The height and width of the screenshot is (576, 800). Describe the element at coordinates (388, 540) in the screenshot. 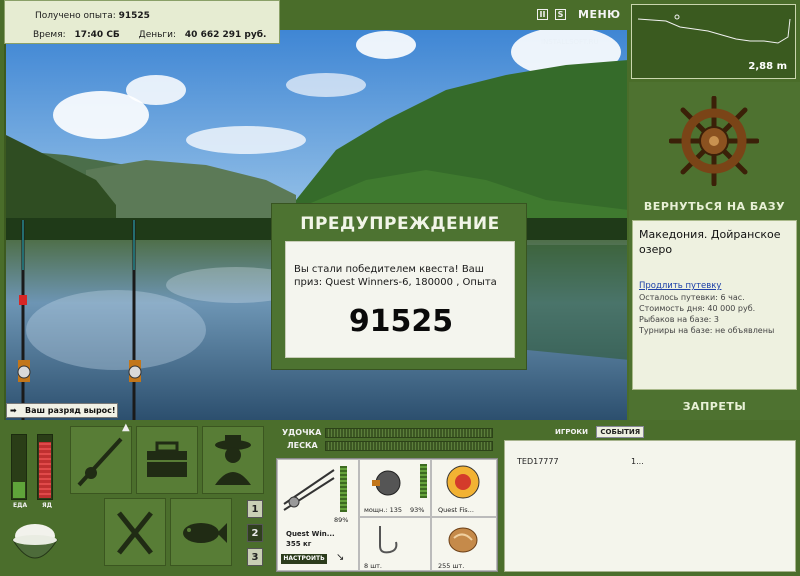

I see `hook-icon` at that location.